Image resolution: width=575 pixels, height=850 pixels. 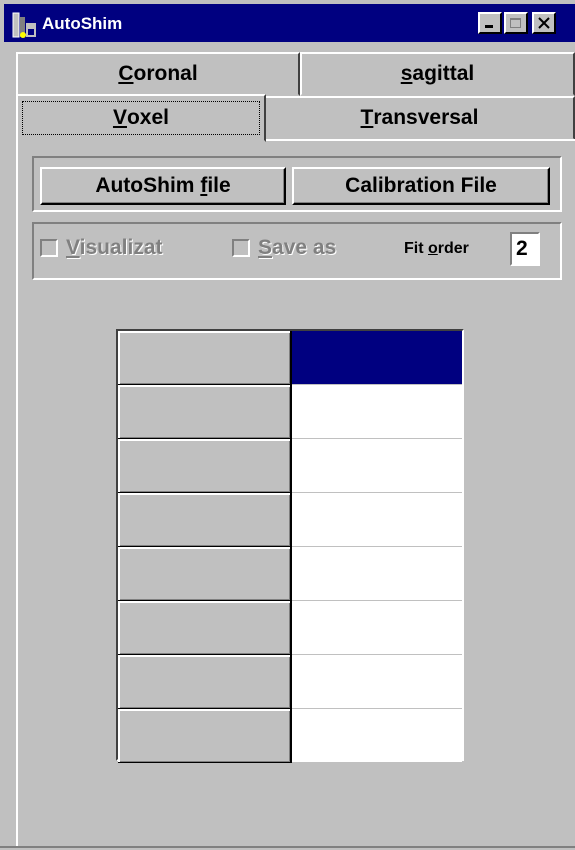 I want to click on autoshim-file-accel: f, so click(x=204, y=185).